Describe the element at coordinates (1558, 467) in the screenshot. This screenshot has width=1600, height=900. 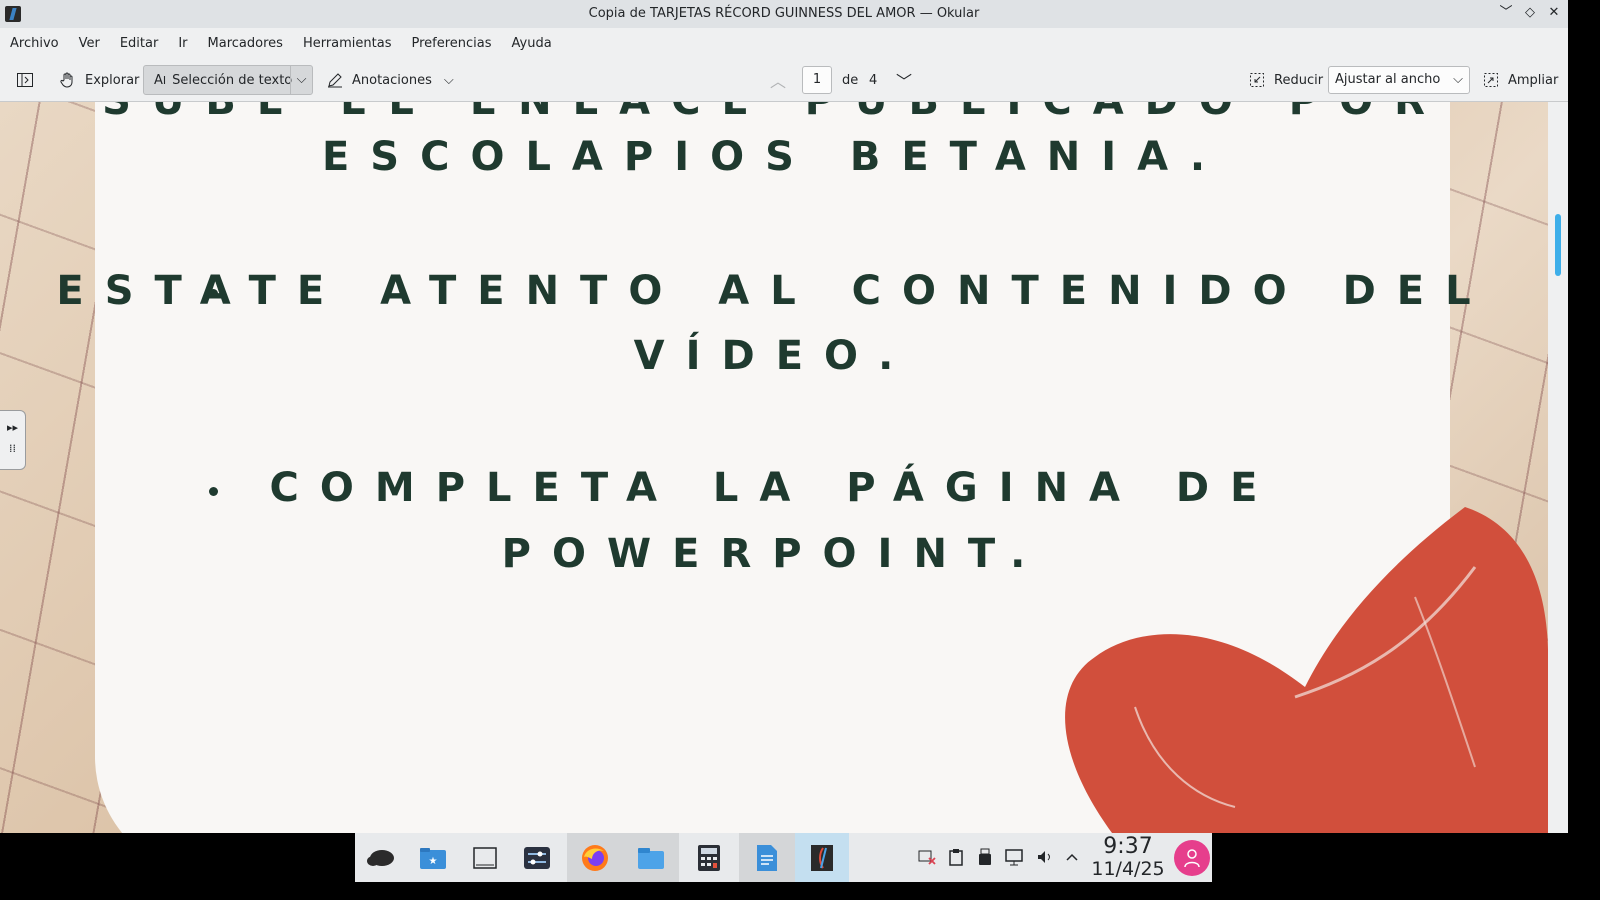
I see `vertical-scrollbar` at that location.